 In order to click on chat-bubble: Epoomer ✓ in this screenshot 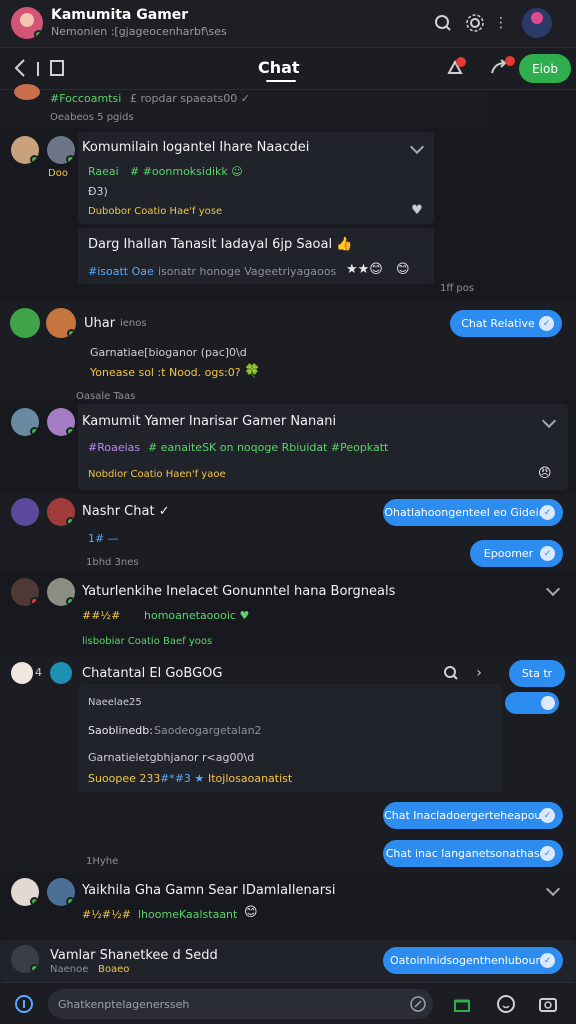, I will do `click(516, 553)`.